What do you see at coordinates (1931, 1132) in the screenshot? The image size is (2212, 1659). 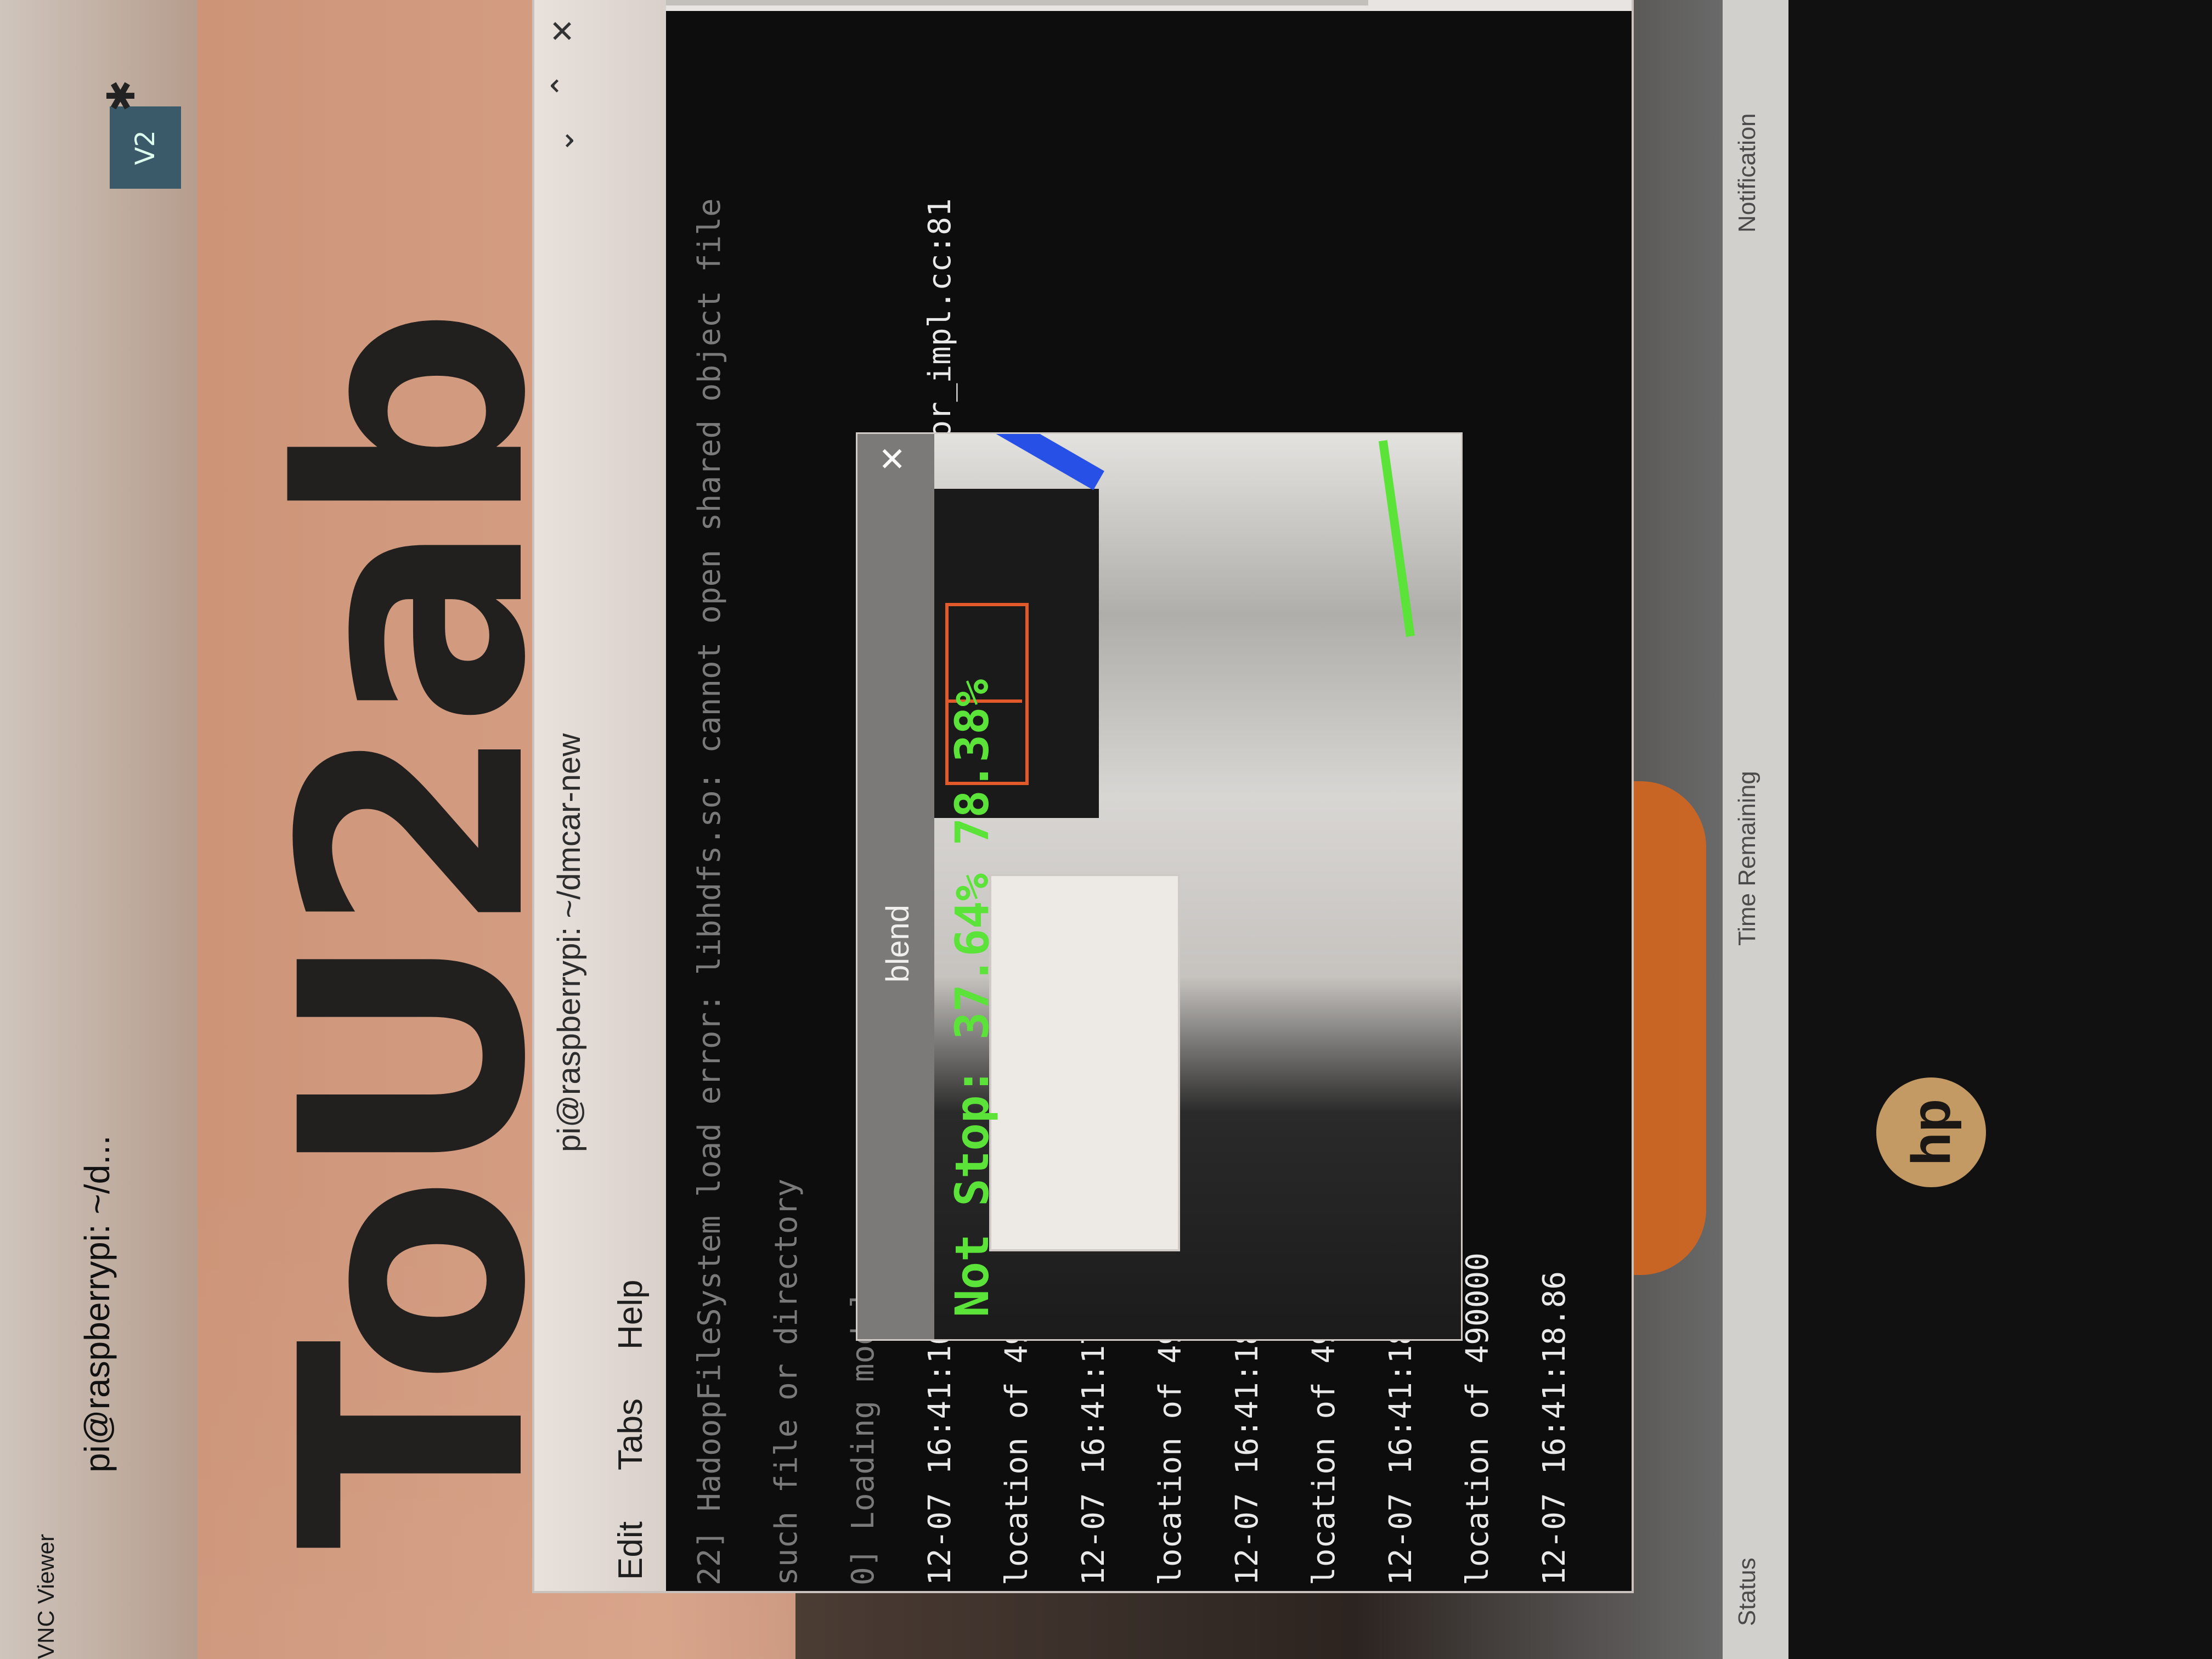 I see `hp-logo: hp` at bounding box center [1931, 1132].